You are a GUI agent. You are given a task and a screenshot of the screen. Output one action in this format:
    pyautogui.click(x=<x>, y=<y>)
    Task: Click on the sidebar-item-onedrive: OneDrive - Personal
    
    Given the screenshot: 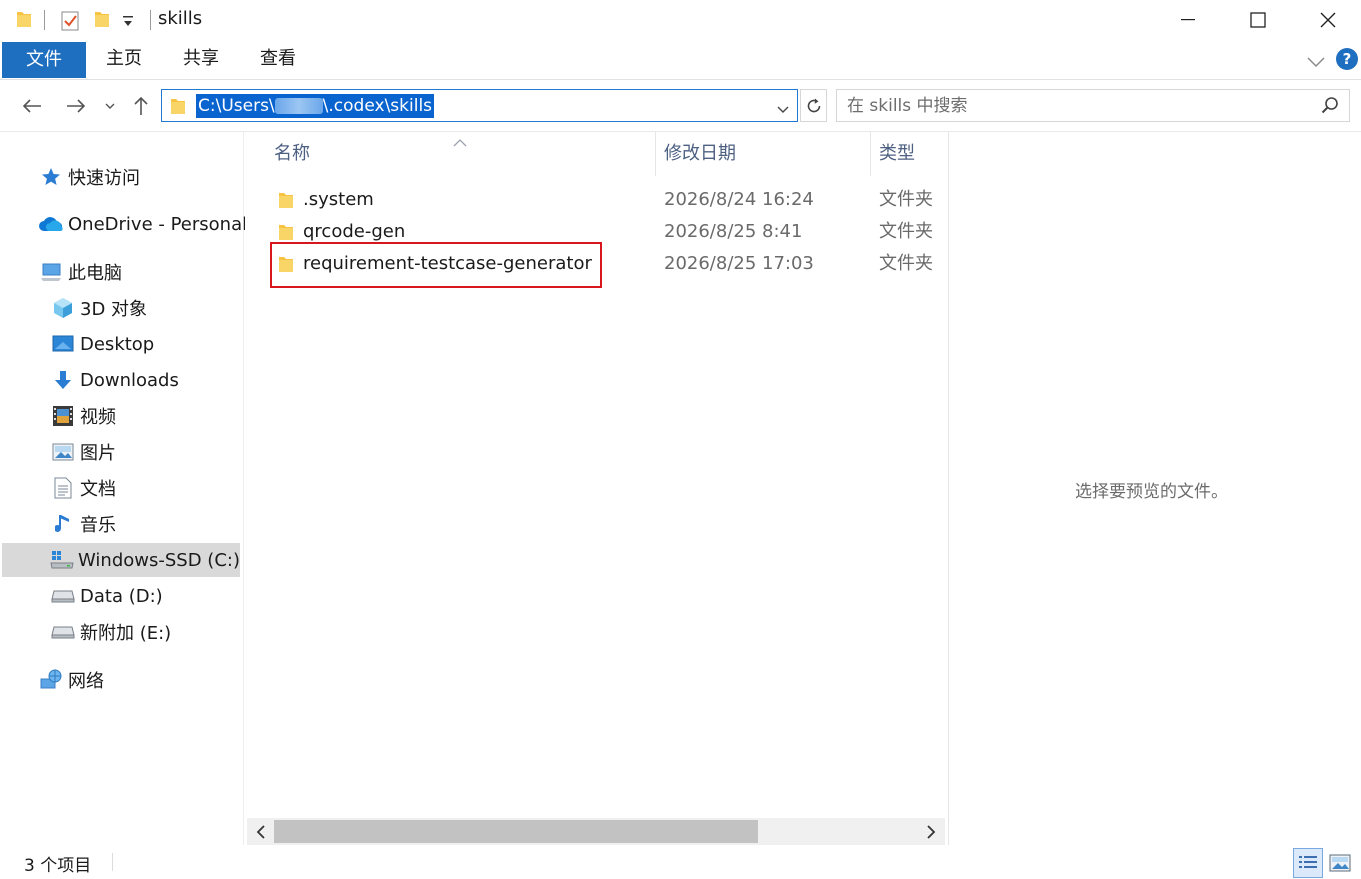 What is the action you would take?
    pyautogui.click(x=142, y=224)
    